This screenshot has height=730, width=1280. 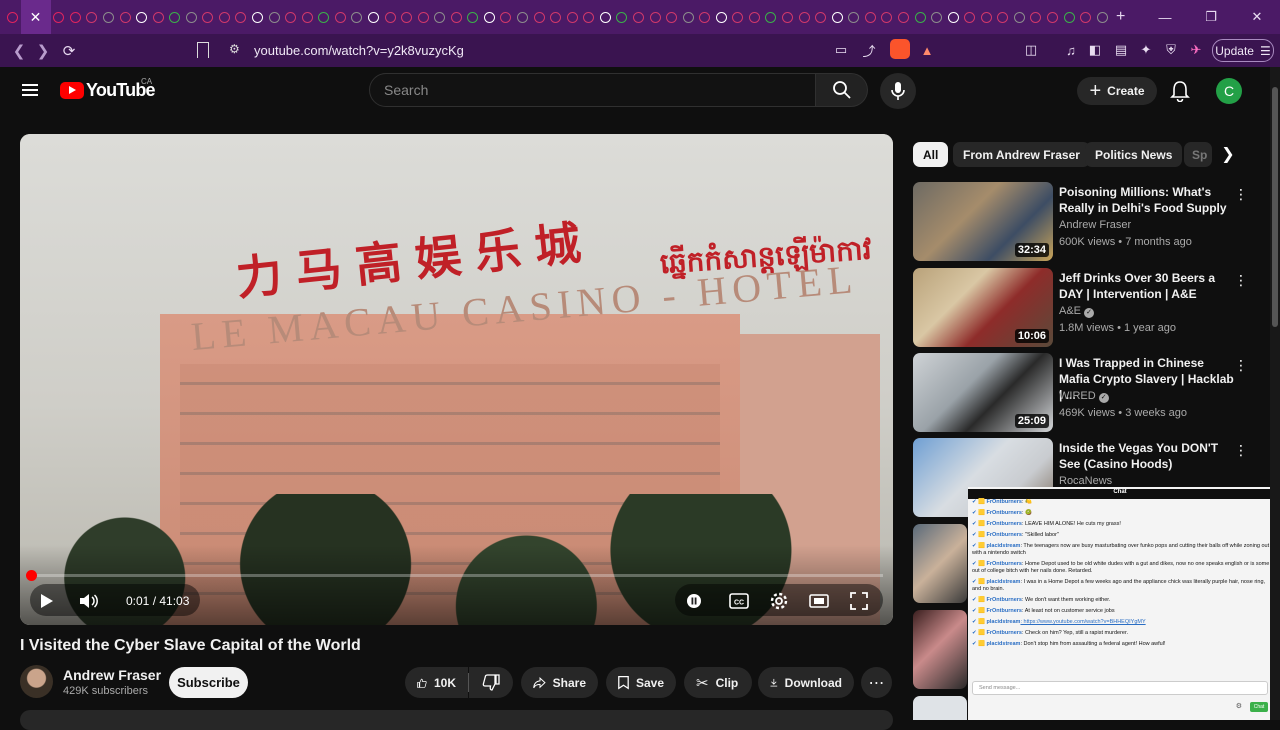 I want to click on update-button: Update ☰, so click(x=1243, y=50).